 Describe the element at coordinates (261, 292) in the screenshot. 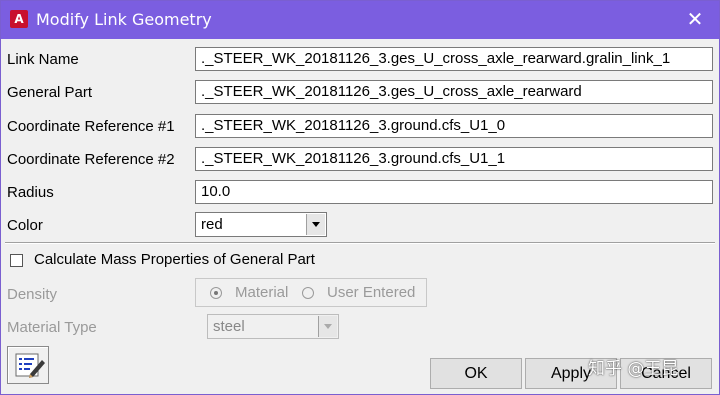

I see `density-material-label: Material` at that location.